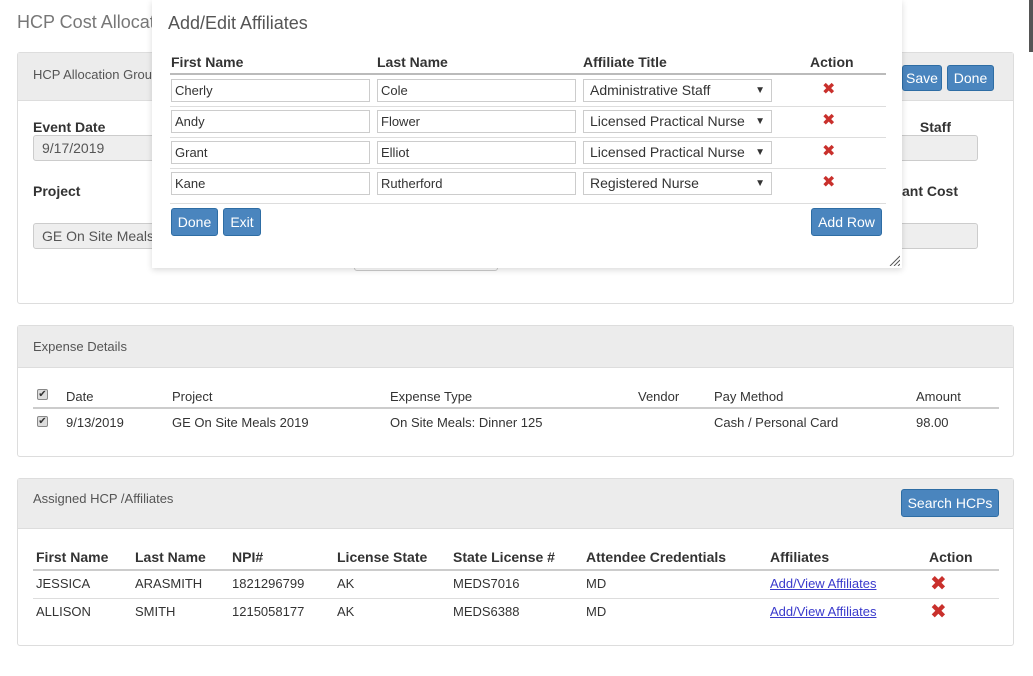 The image size is (1033, 676). What do you see at coordinates (832, 62) in the screenshot?
I see `modal-col-action: Action` at bounding box center [832, 62].